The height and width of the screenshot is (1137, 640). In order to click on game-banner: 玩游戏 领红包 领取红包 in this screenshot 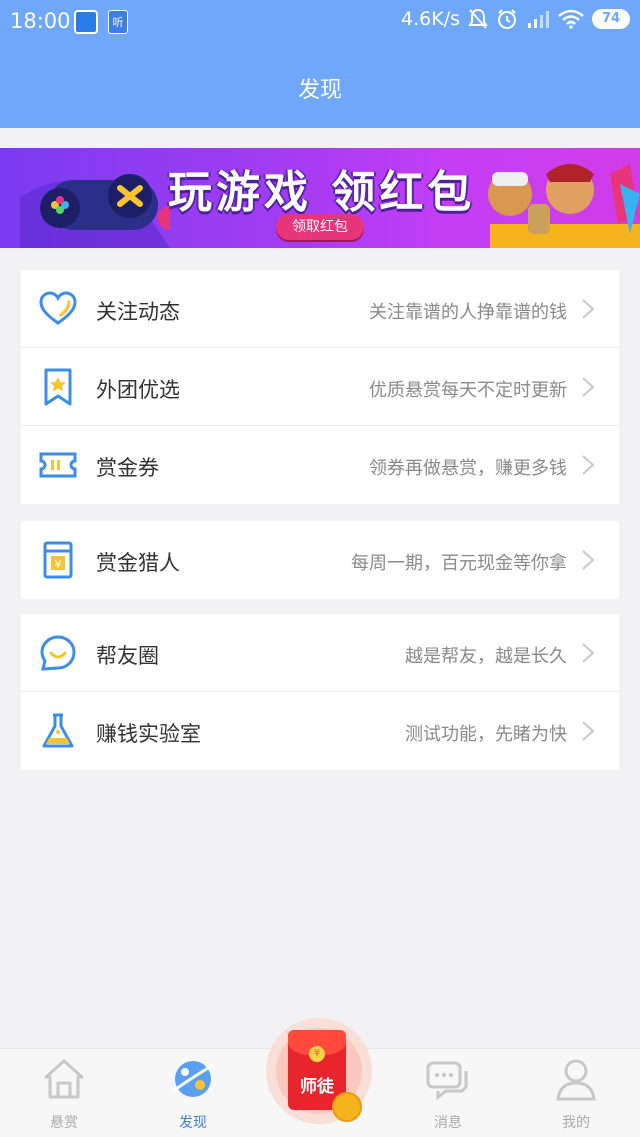, I will do `click(320, 198)`.